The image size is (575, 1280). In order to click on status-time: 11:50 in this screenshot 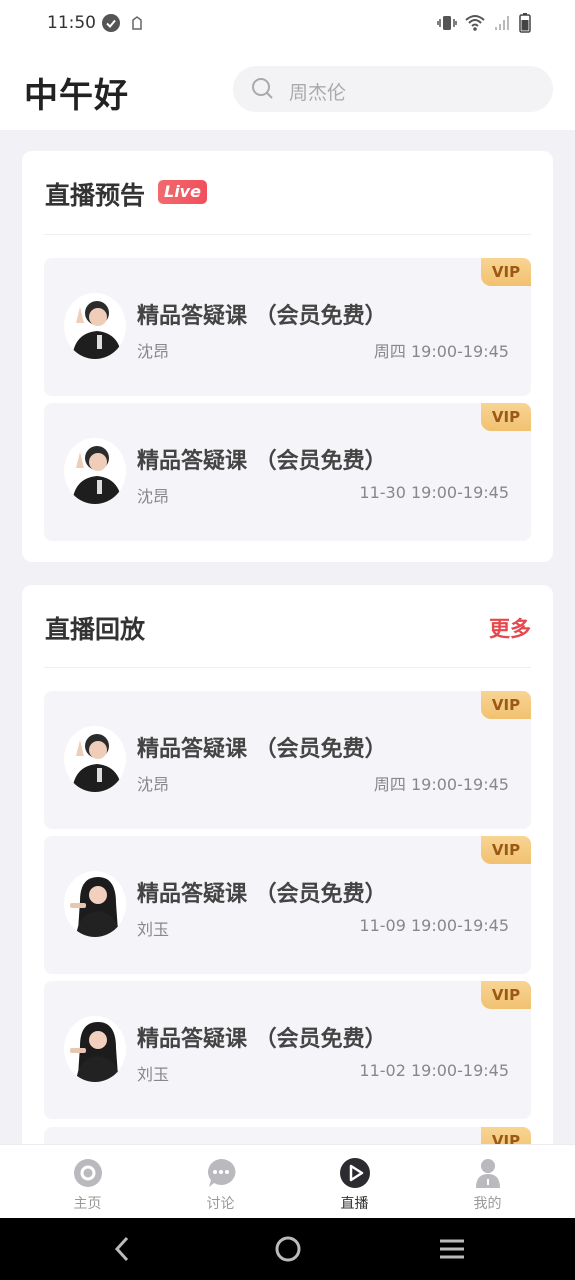, I will do `click(71, 23)`.